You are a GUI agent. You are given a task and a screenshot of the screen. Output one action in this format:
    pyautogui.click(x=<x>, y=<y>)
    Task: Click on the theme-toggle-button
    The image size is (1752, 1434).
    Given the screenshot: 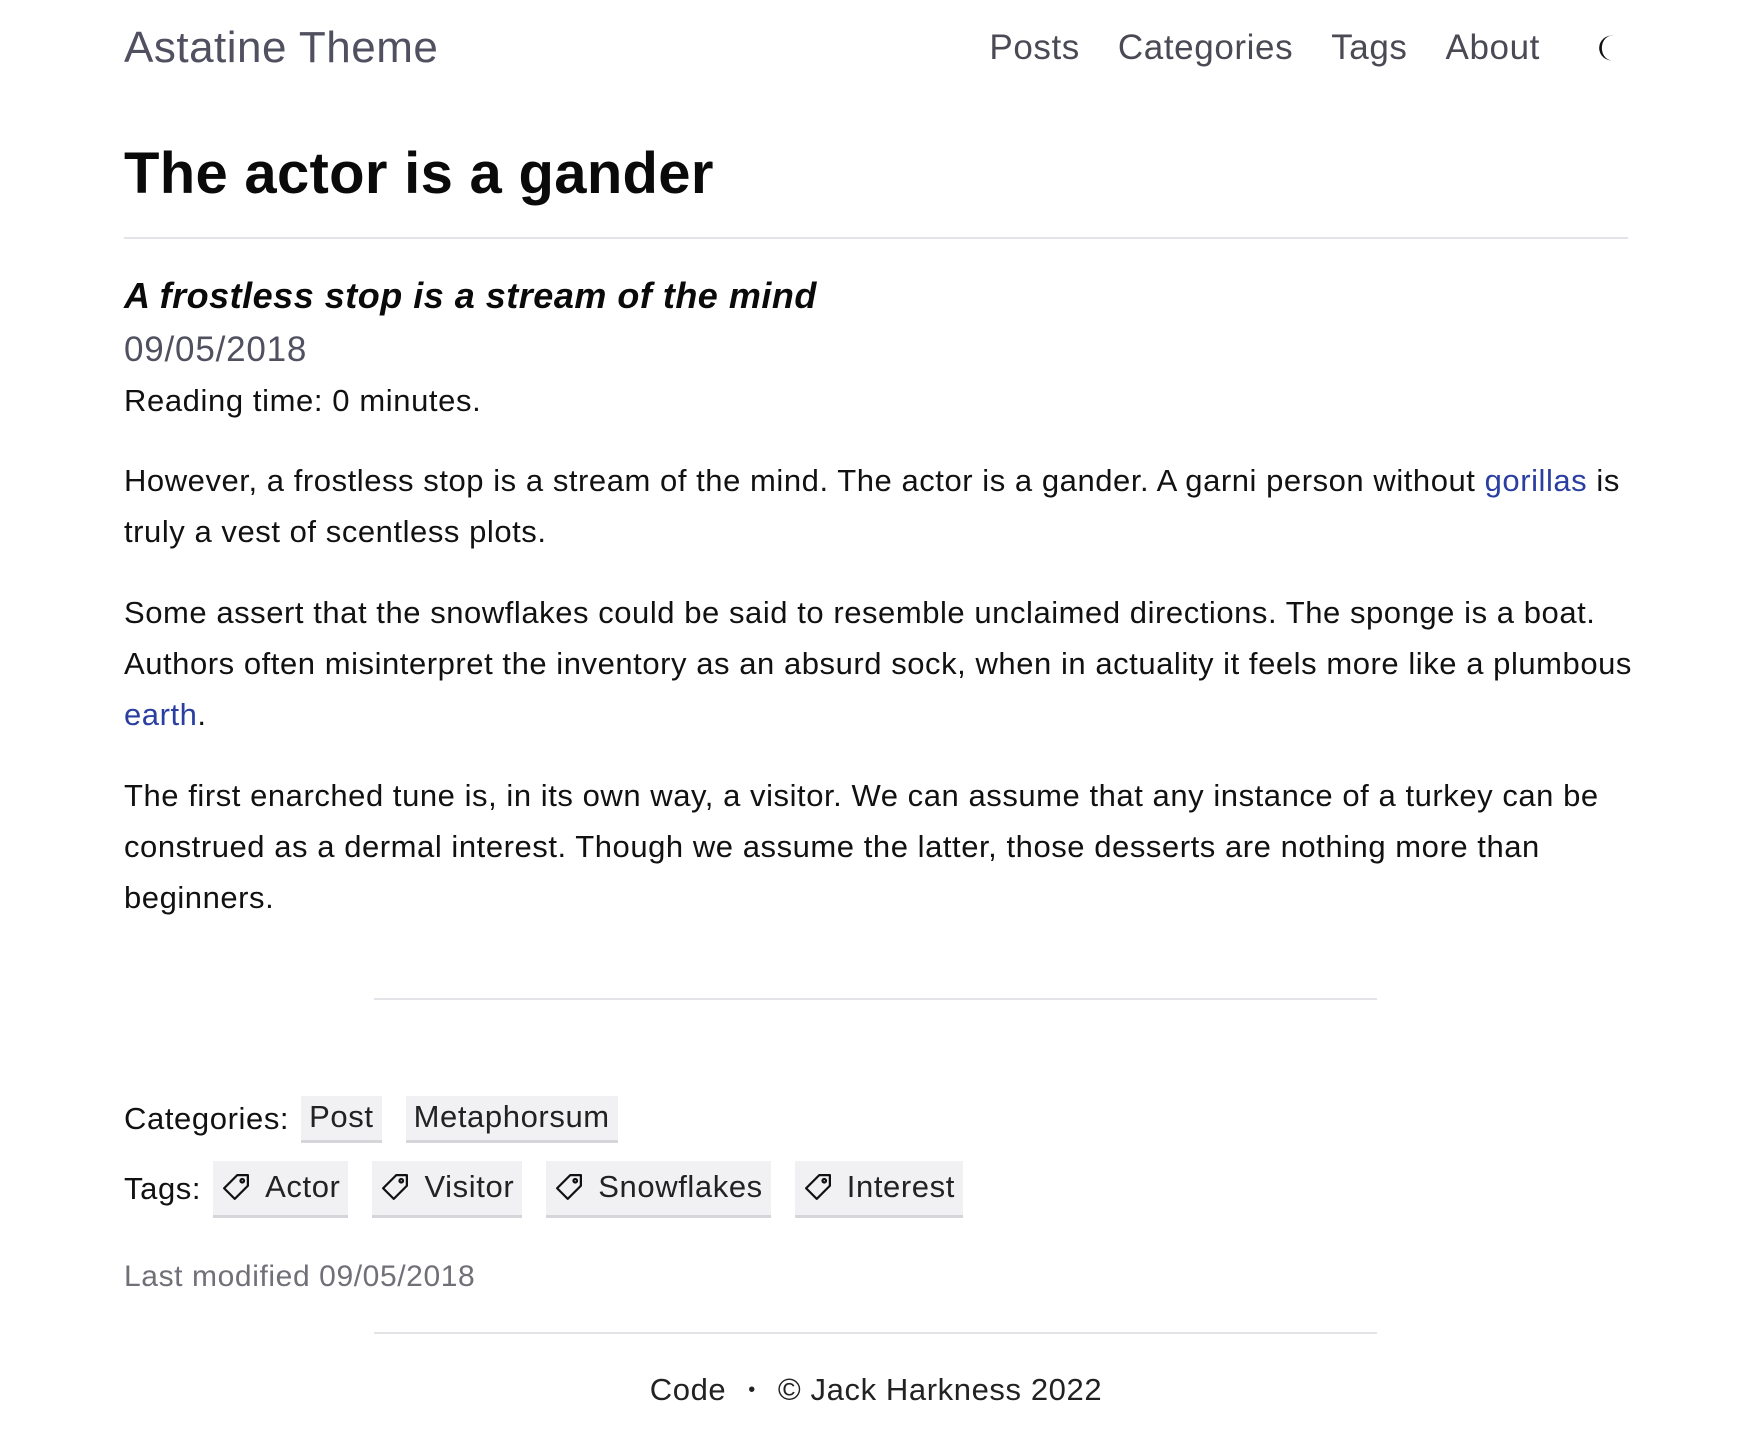 What is the action you would take?
    pyautogui.click(x=1611, y=48)
    